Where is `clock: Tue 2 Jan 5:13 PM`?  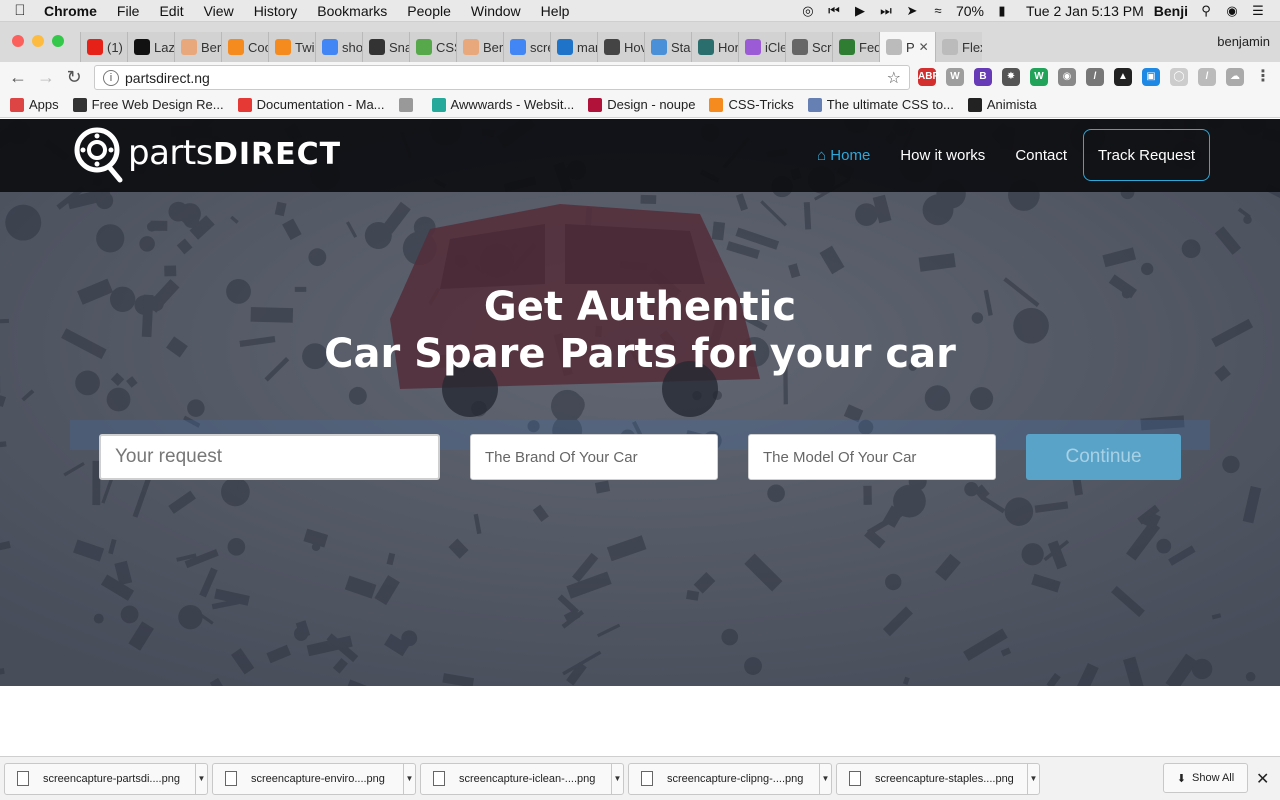 clock: Tue 2 Jan 5:13 PM is located at coordinates (1085, 11).